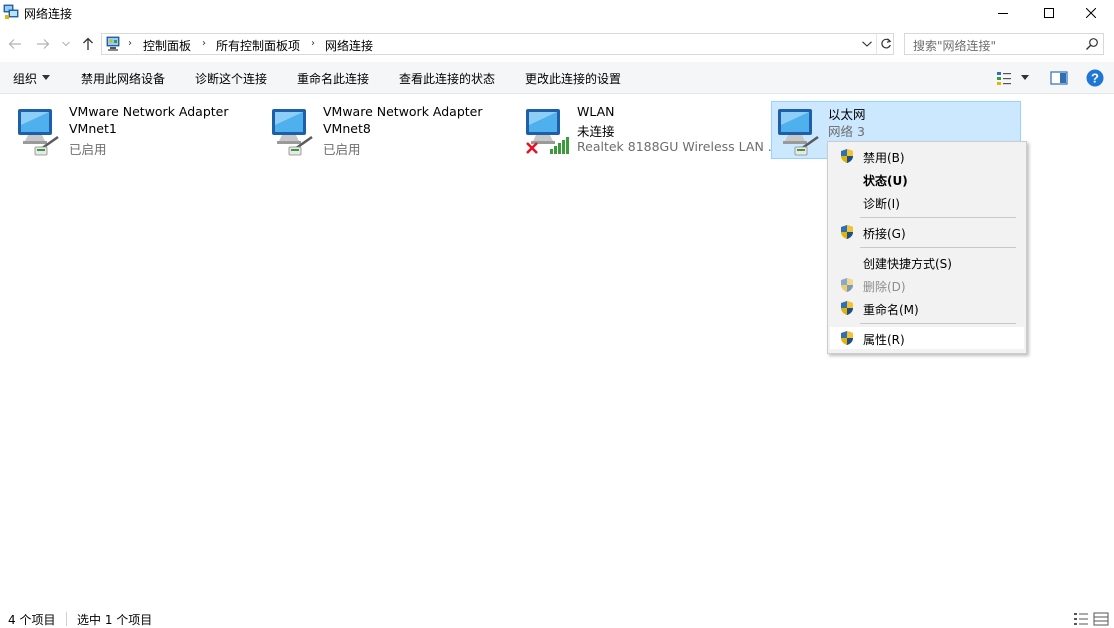  What do you see at coordinates (1059, 78) in the screenshot?
I see `preview-pane-icon` at bounding box center [1059, 78].